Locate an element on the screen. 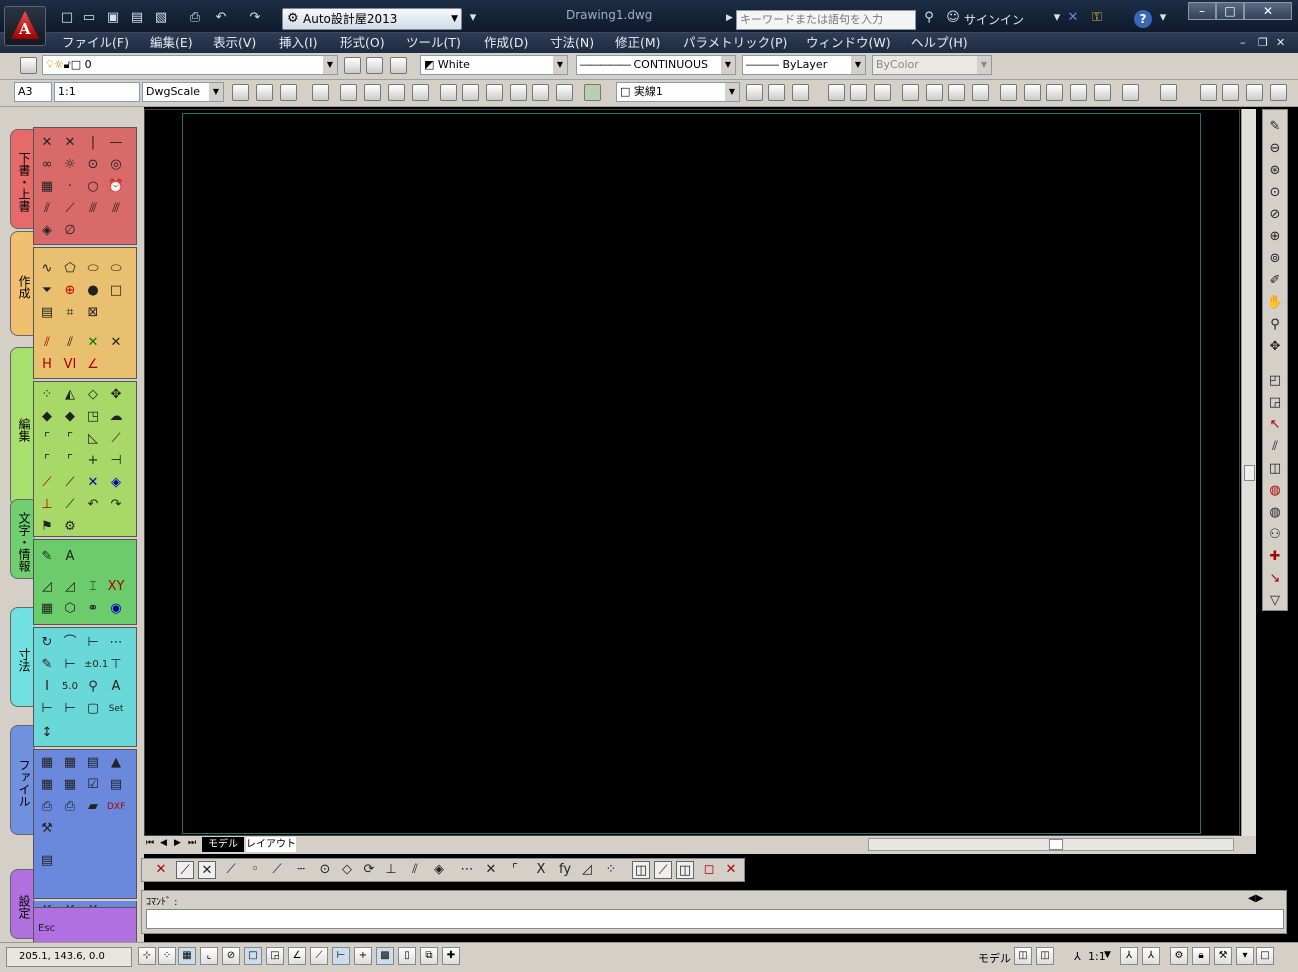  select-prev-icon: ◍ is located at coordinates (1275, 513).